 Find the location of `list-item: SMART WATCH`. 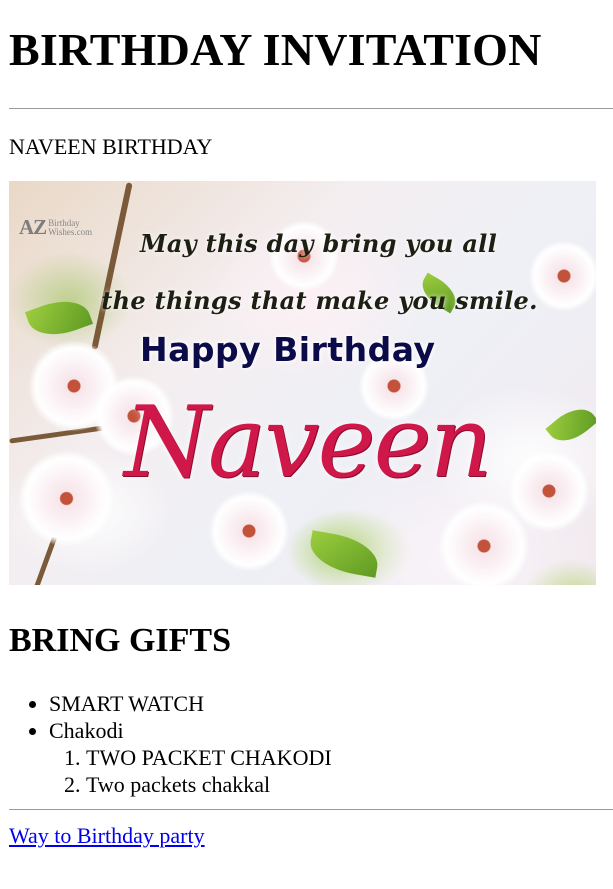

list-item: SMART WATCH is located at coordinates (331, 703).